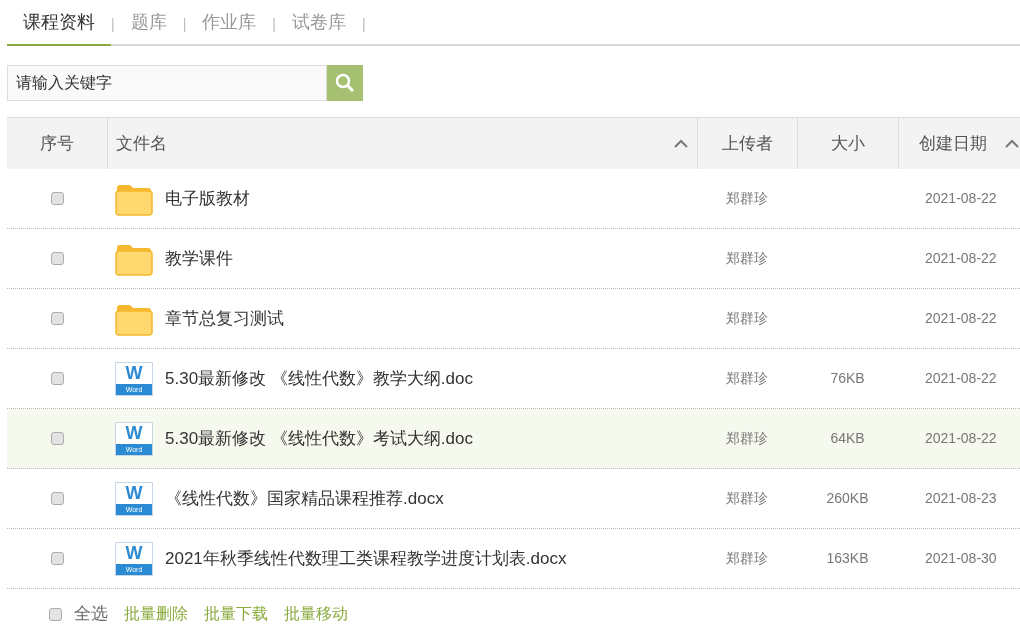 This screenshot has height=625, width=1020. I want to click on column-header: 序号, so click(57, 143).